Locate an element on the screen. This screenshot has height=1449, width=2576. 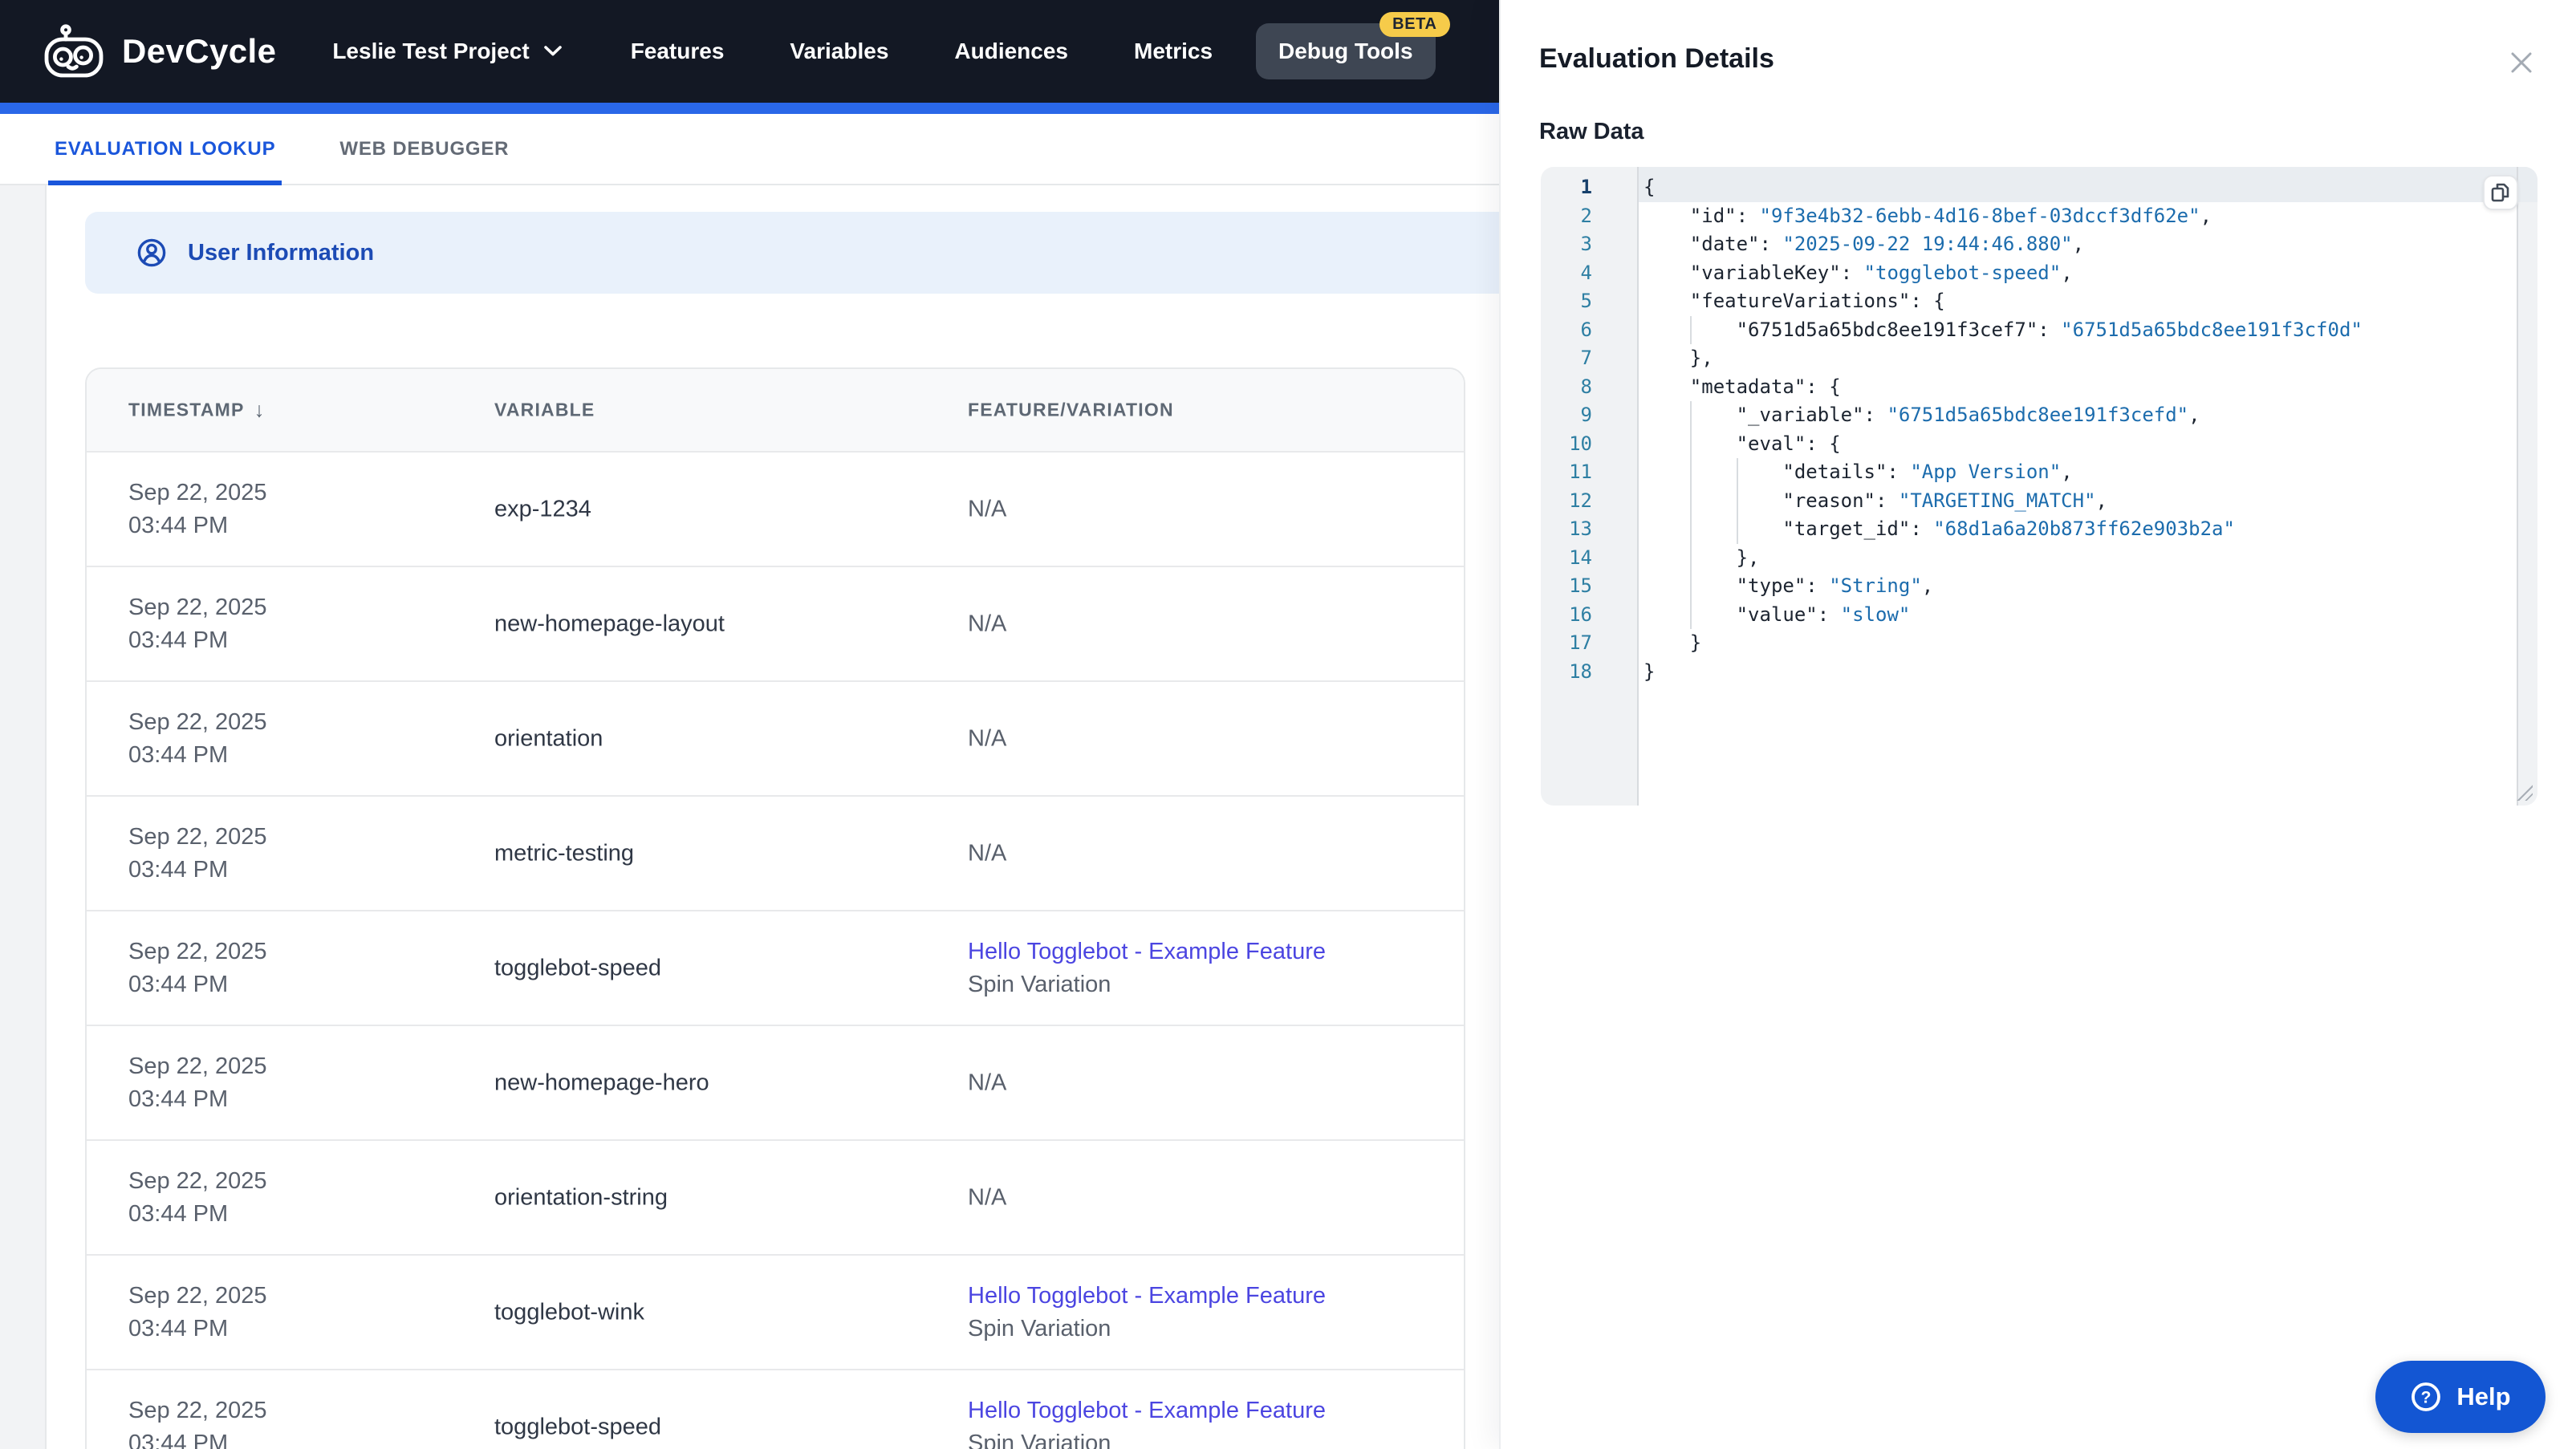
line-number: 6 is located at coordinates (1586, 329).